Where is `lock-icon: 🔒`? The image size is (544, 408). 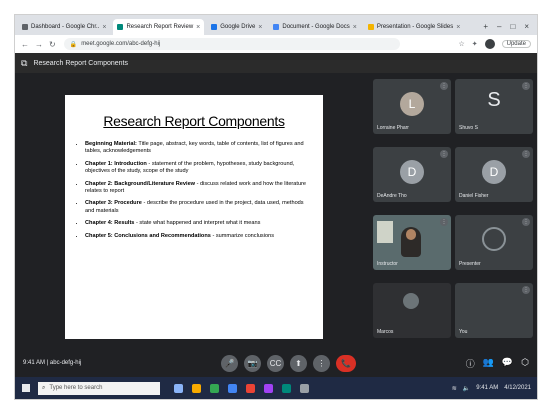
lock-icon: 🔒 is located at coordinates (73, 44).